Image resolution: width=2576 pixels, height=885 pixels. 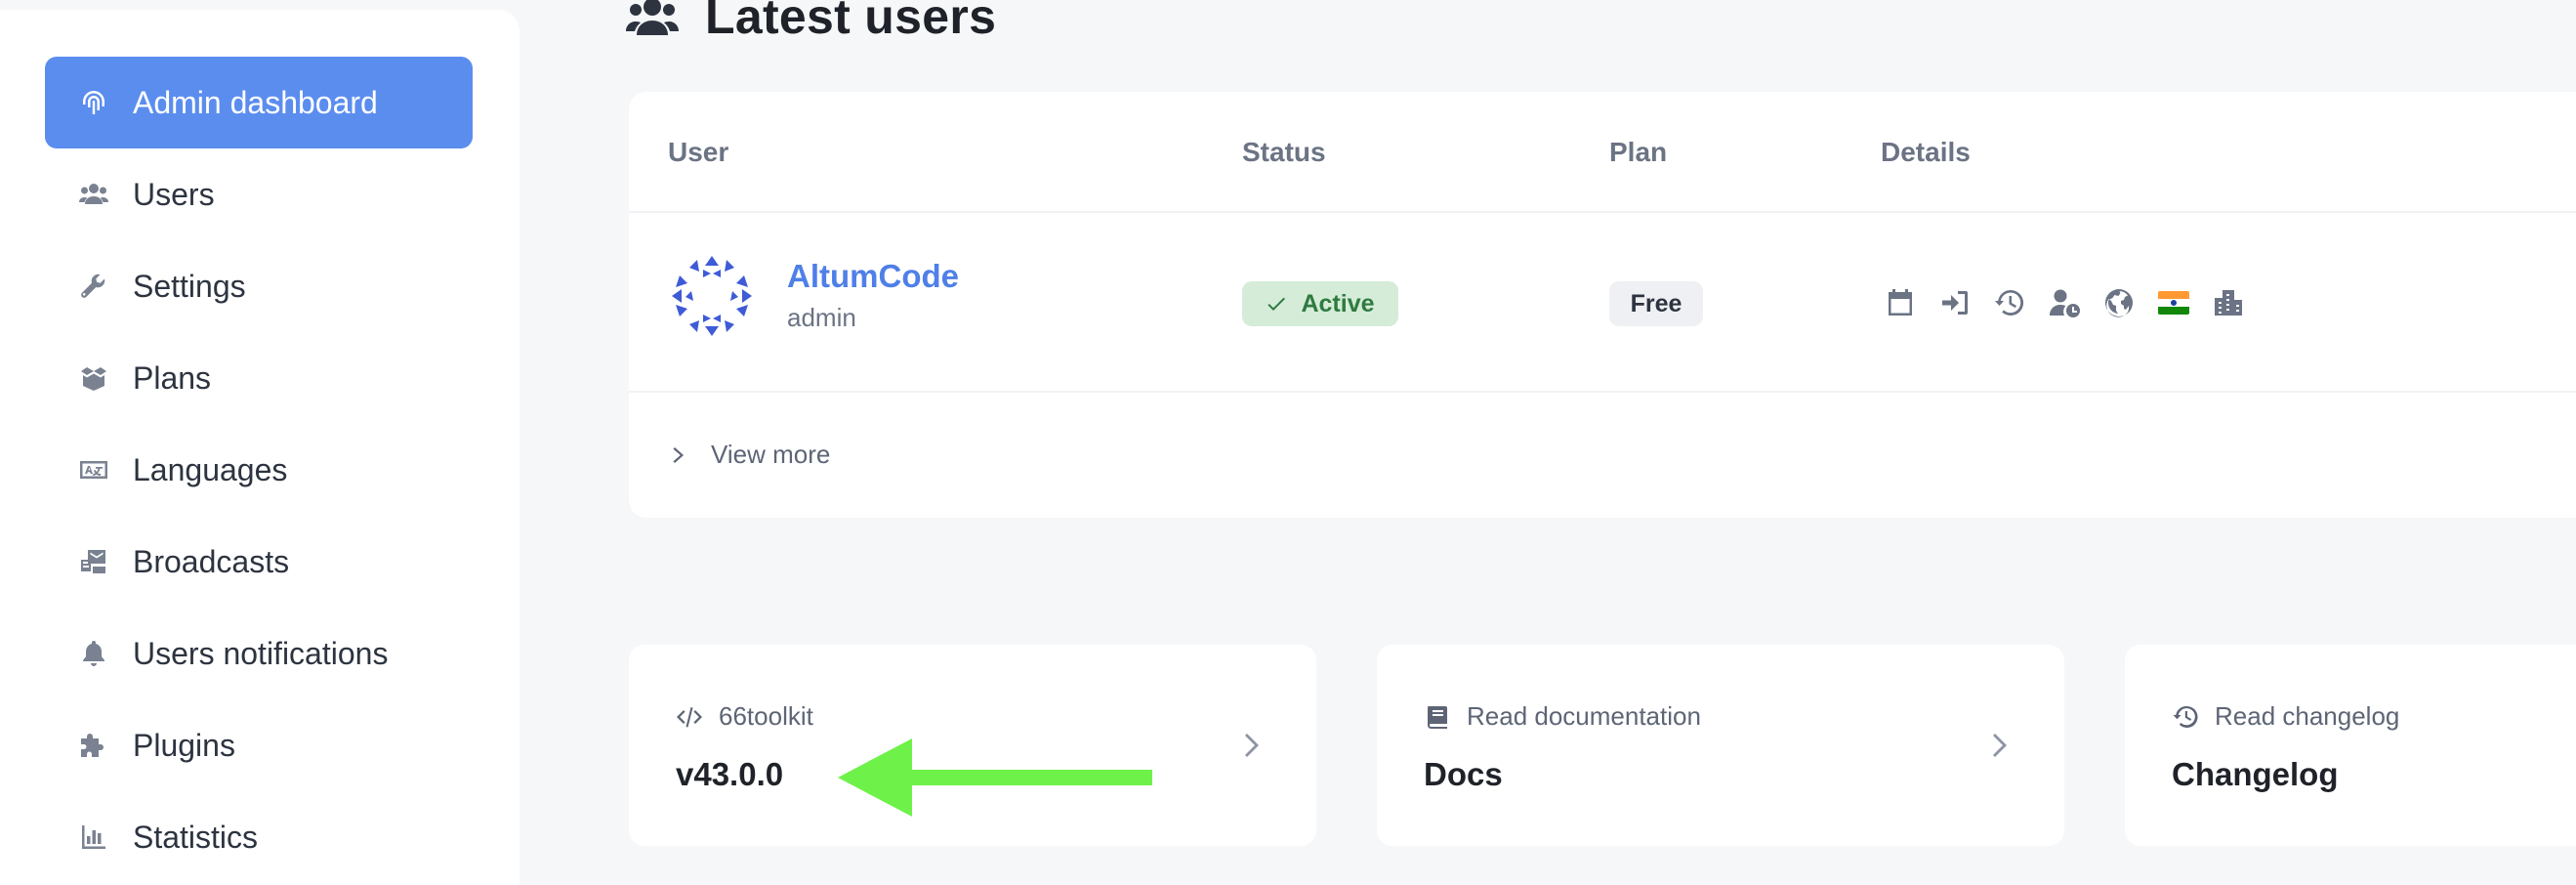 What do you see at coordinates (1438, 717) in the screenshot?
I see `book-icon` at bounding box center [1438, 717].